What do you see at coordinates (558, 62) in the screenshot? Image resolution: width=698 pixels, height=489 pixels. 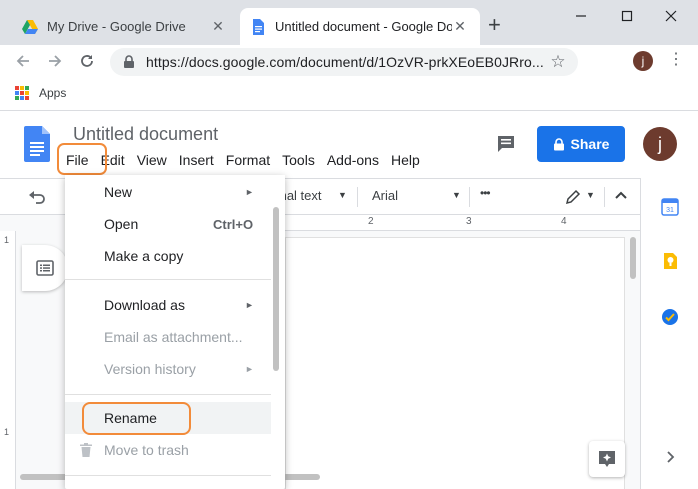 I see `bookmark-star-icon: ☆` at bounding box center [558, 62].